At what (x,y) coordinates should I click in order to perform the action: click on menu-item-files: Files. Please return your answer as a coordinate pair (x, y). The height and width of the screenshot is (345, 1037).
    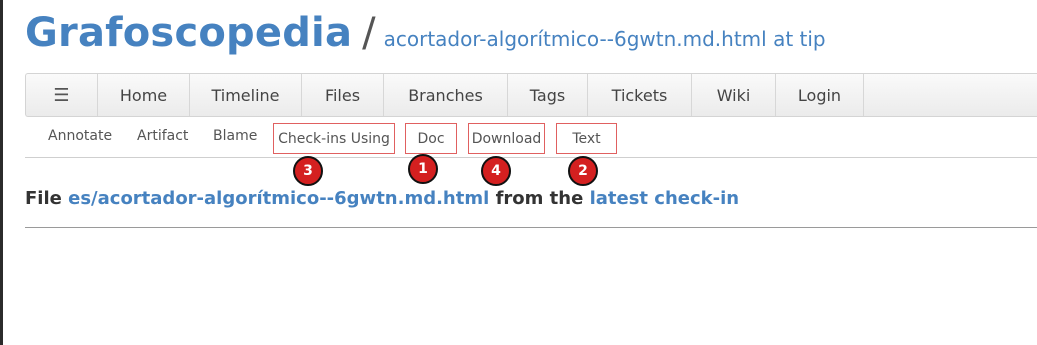
    Looking at the image, I should click on (343, 95).